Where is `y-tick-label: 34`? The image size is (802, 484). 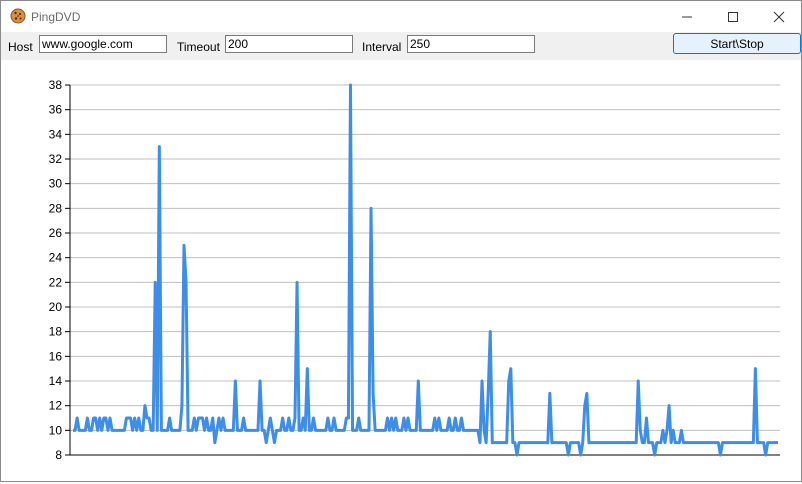 y-tick-label: 34 is located at coordinates (56, 134).